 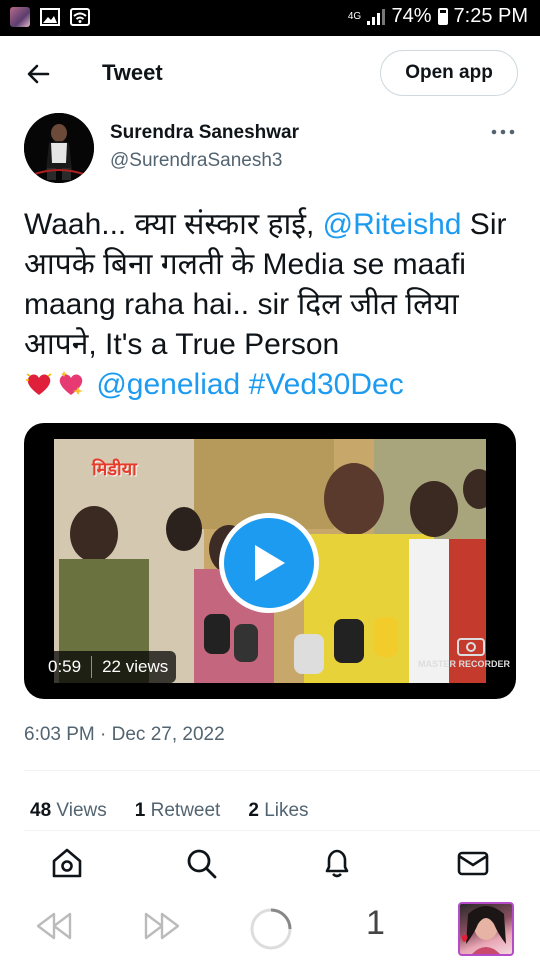 I want to click on messages-mail-icon, so click(x=473, y=863).